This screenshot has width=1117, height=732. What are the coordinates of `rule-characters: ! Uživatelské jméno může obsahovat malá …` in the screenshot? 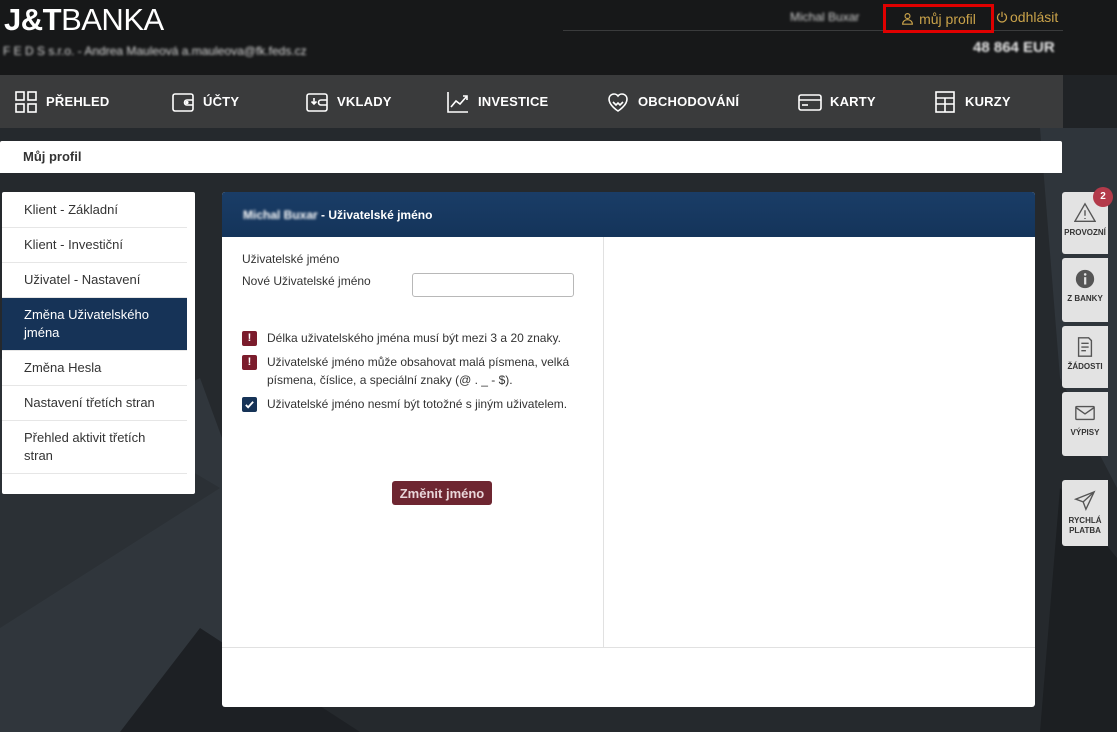 It's located at (412, 372).